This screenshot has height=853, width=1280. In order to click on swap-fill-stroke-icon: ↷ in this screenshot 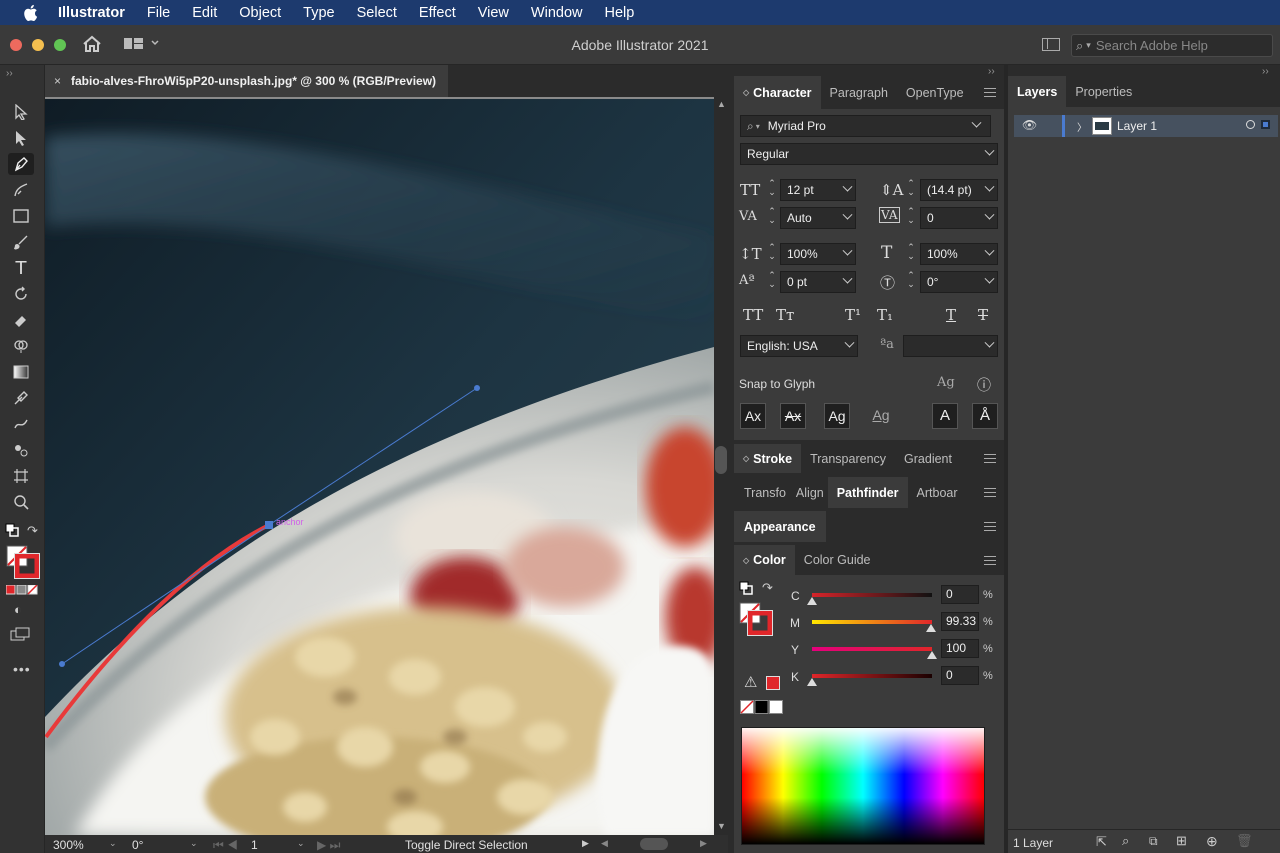, I will do `click(32, 531)`.